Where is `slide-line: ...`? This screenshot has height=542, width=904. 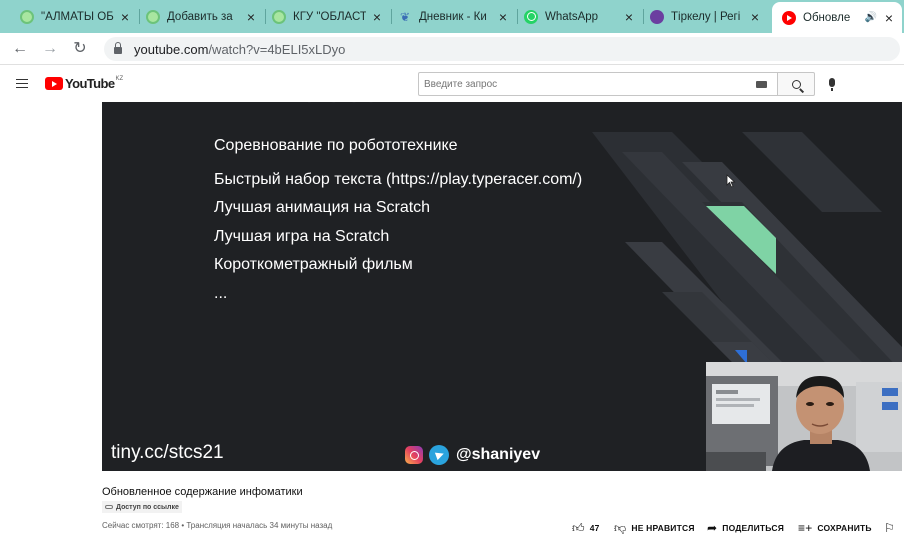
slide-line: ... is located at coordinates (221, 293).